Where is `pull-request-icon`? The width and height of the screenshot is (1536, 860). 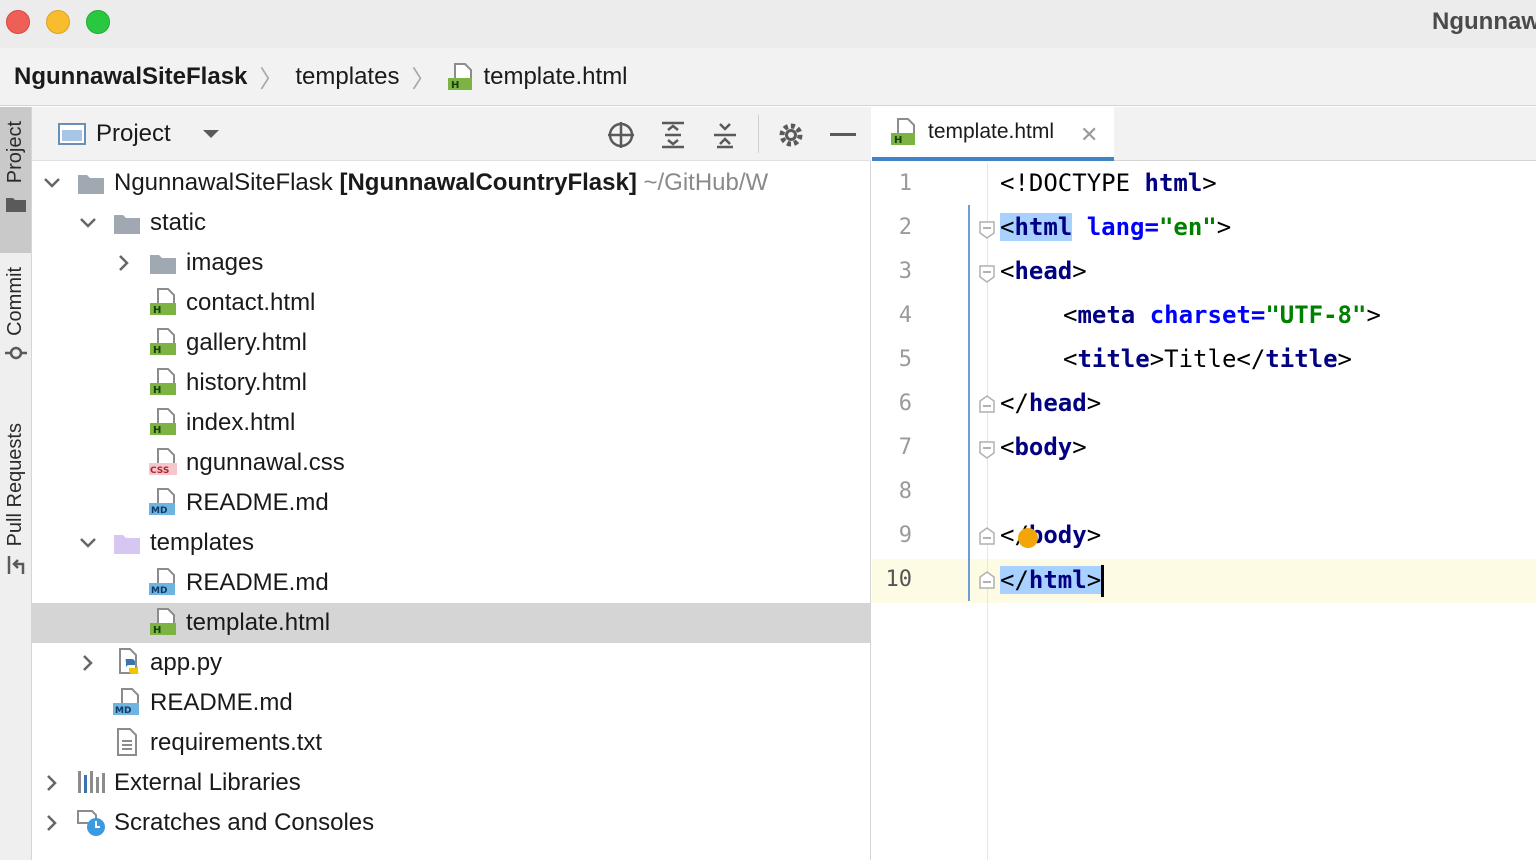
pull-request-icon is located at coordinates (15, 565).